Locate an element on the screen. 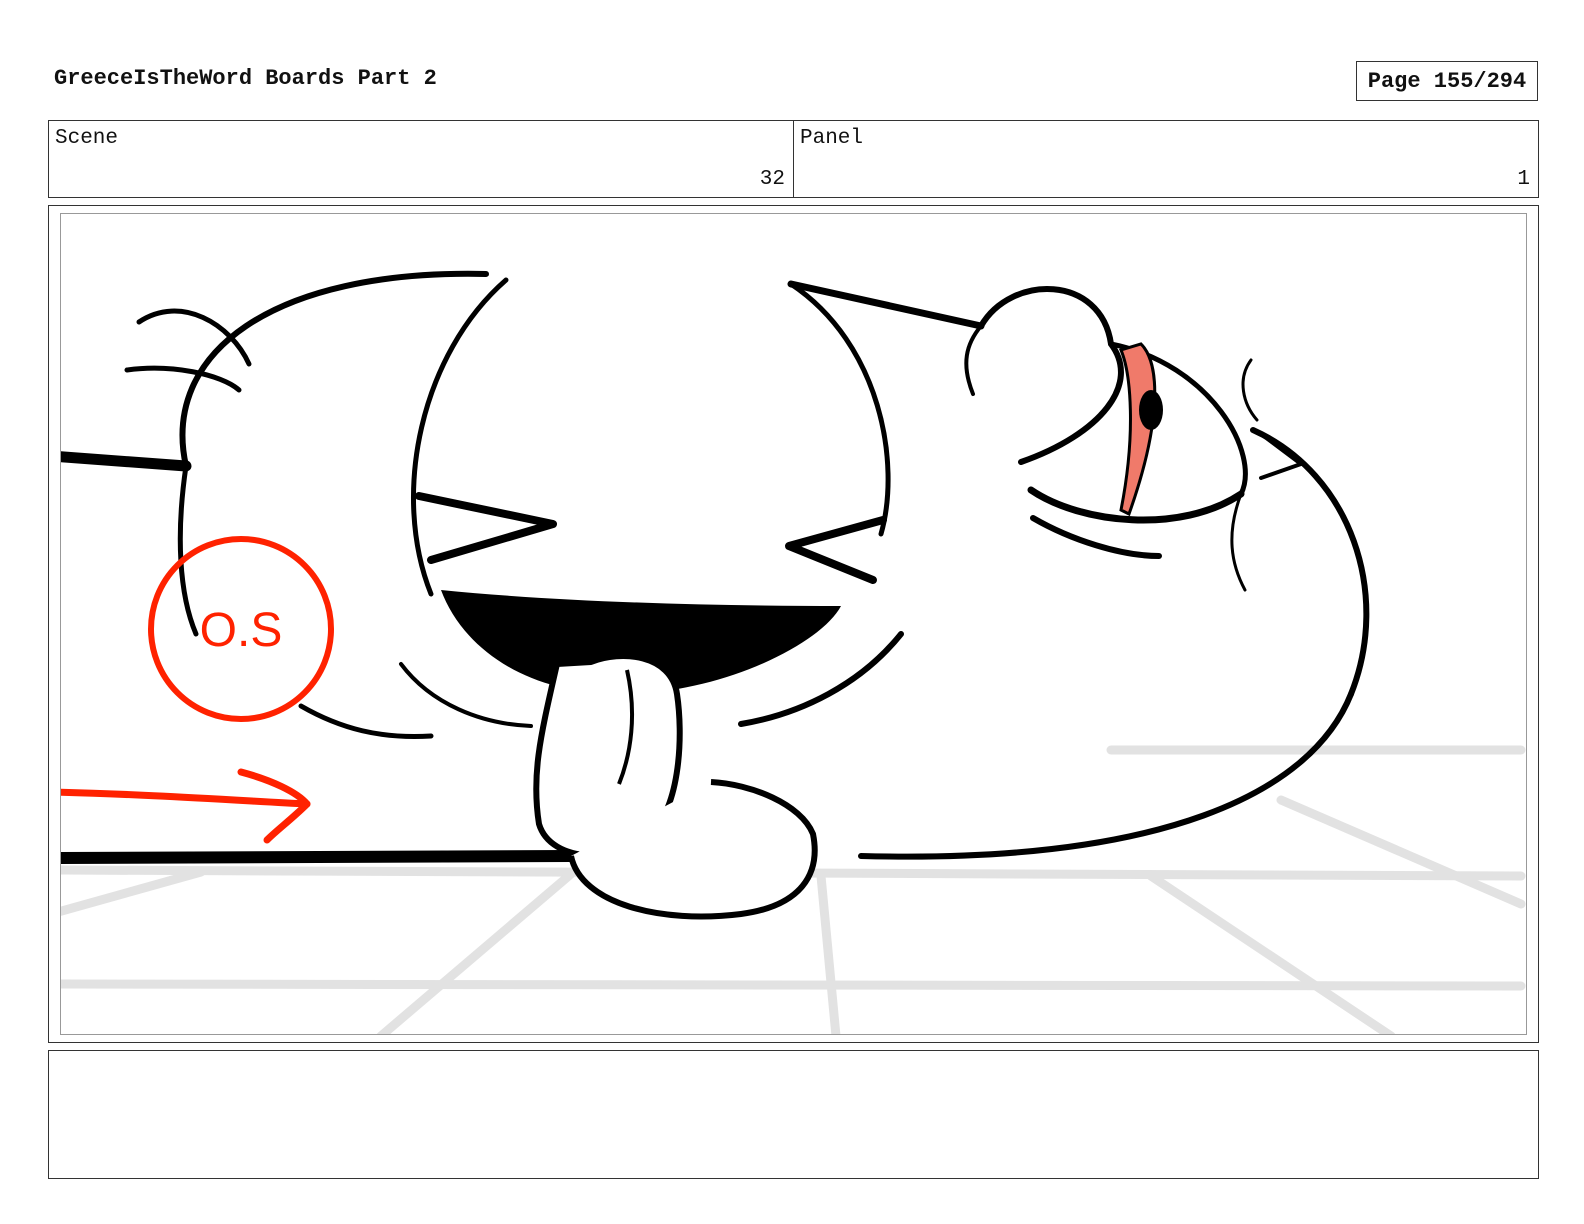 This screenshot has width=1584, height=1224. panel-label: Panel is located at coordinates (832, 138).